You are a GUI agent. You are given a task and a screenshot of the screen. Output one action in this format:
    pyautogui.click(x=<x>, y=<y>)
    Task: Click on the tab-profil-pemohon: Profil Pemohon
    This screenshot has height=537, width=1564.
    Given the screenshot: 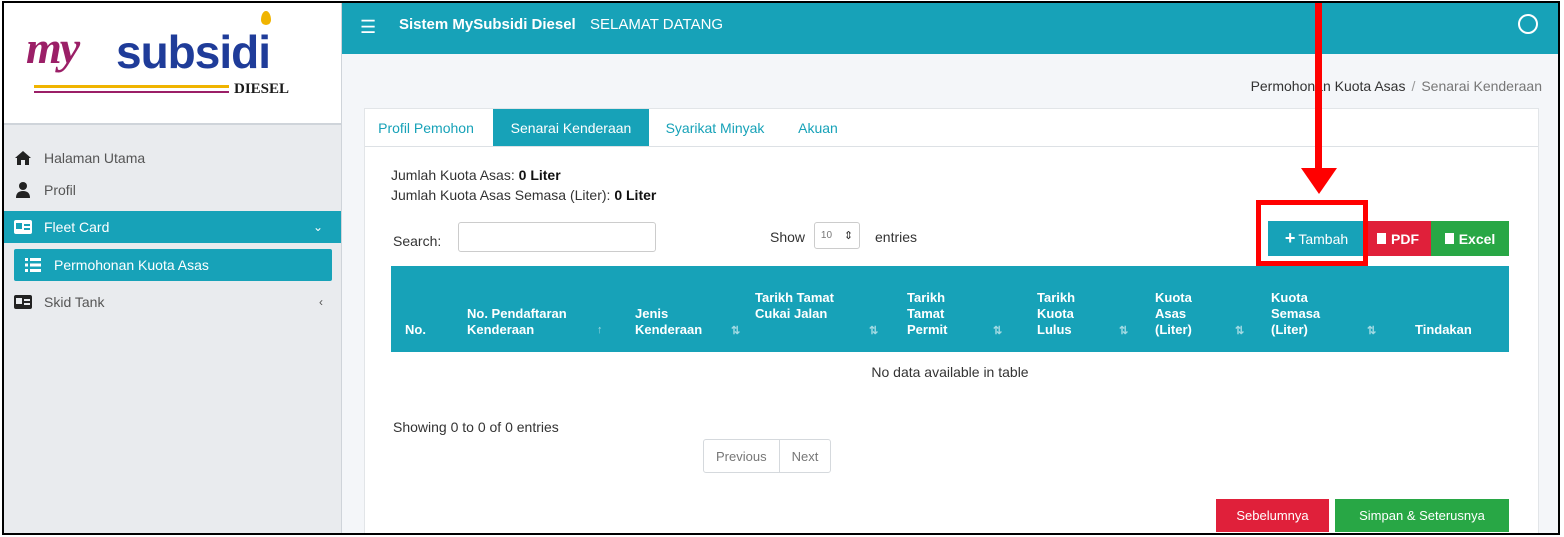 What is the action you would take?
    pyautogui.click(x=426, y=127)
    